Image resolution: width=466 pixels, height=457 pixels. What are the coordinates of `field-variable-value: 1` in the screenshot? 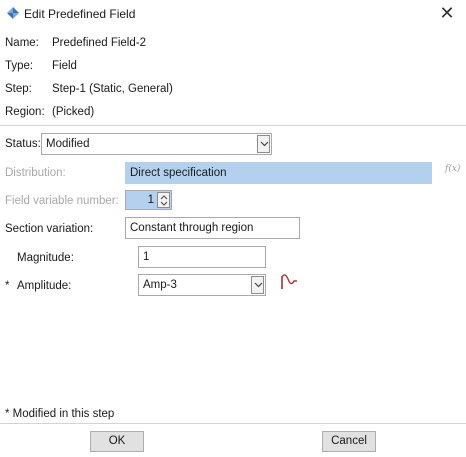 It's located at (150, 200).